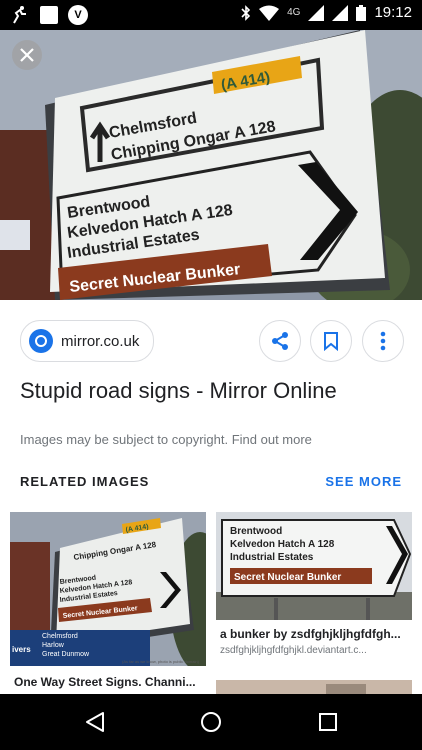 This screenshot has width=422, height=750. I want to click on source-chip: mirror.co.uk, so click(87, 341).